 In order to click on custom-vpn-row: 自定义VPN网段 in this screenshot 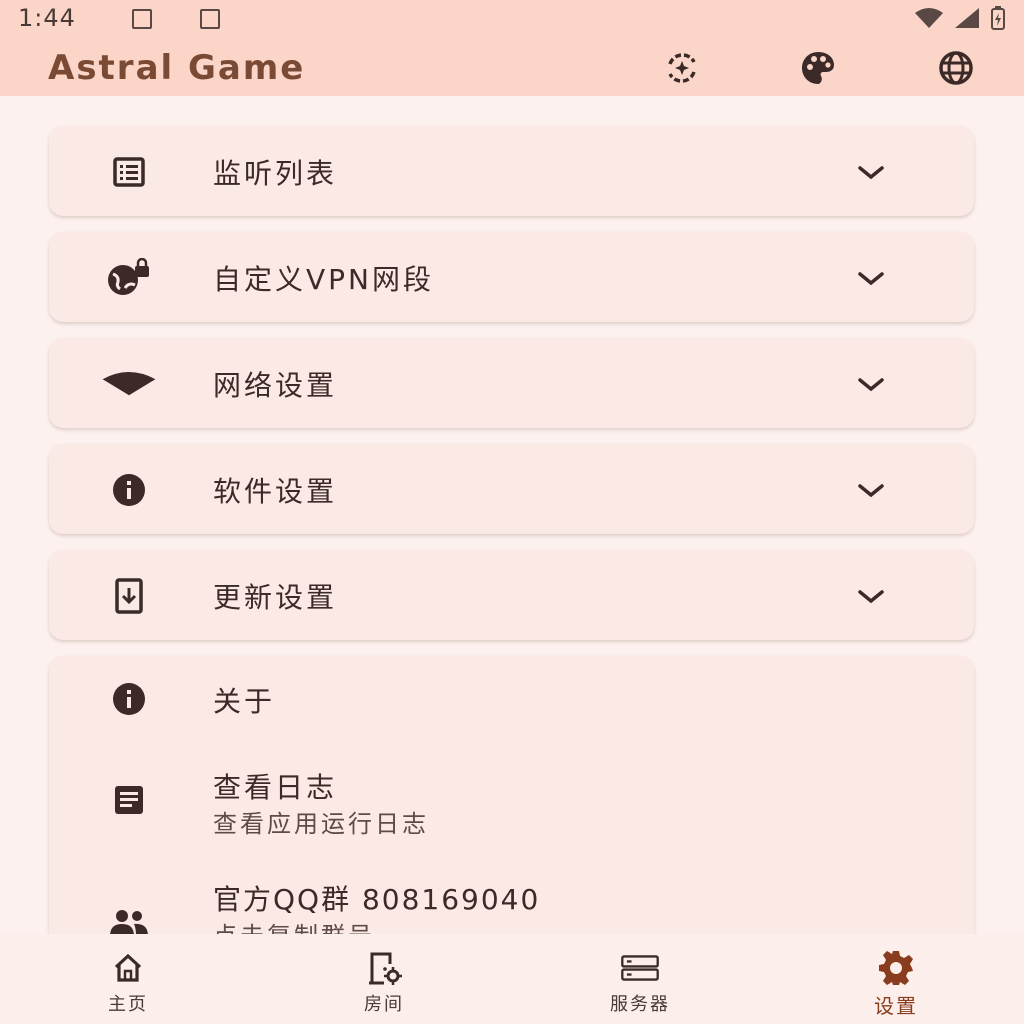, I will do `click(511, 278)`.